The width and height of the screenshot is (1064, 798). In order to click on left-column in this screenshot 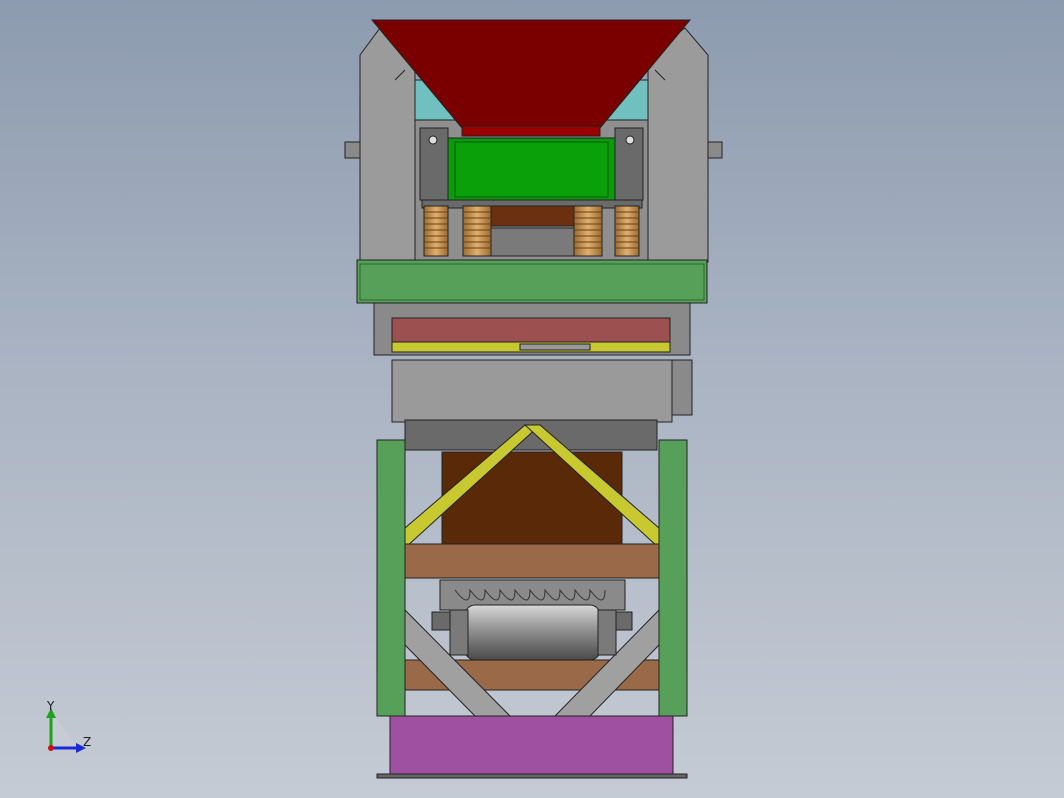, I will do `click(391, 578)`.